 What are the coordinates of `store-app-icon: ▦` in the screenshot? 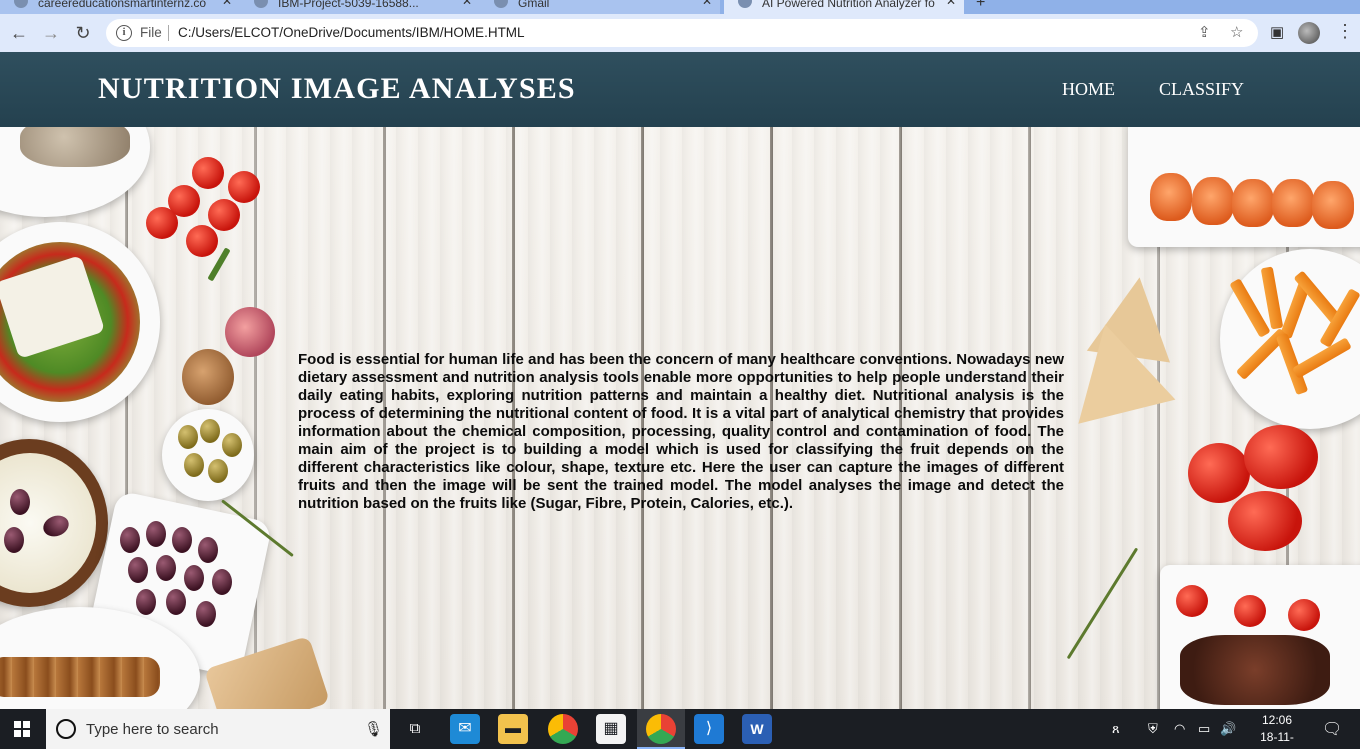 It's located at (611, 729).